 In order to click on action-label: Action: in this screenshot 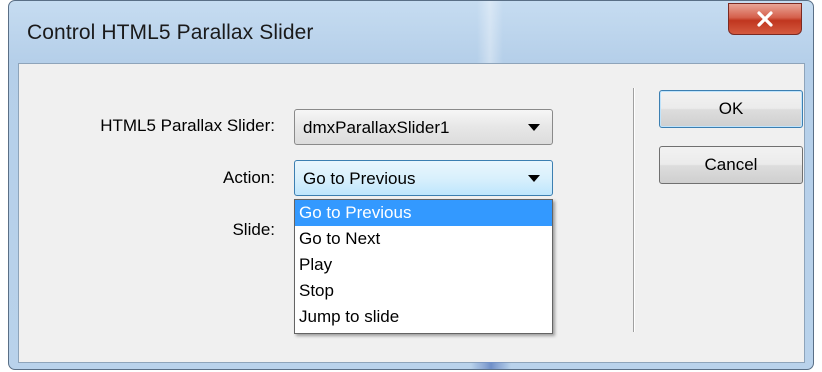, I will do `click(249, 177)`.